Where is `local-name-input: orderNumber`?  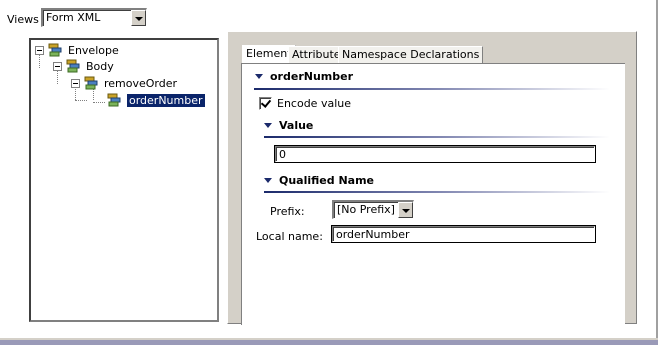
local-name-input: orderNumber is located at coordinates (463, 234).